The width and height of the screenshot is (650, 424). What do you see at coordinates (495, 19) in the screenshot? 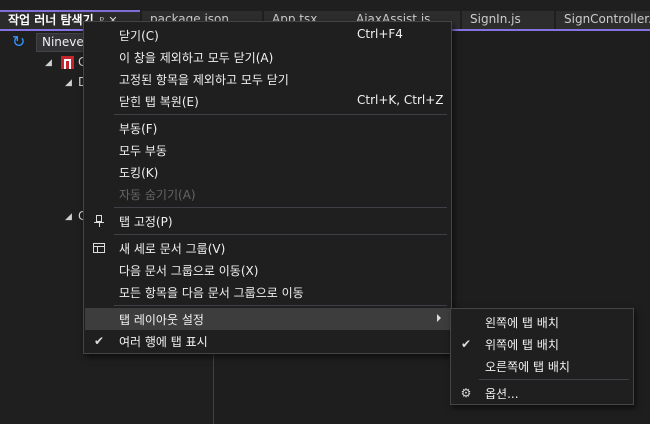
I see `tab-label: SignIn.js` at bounding box center [495, 19].